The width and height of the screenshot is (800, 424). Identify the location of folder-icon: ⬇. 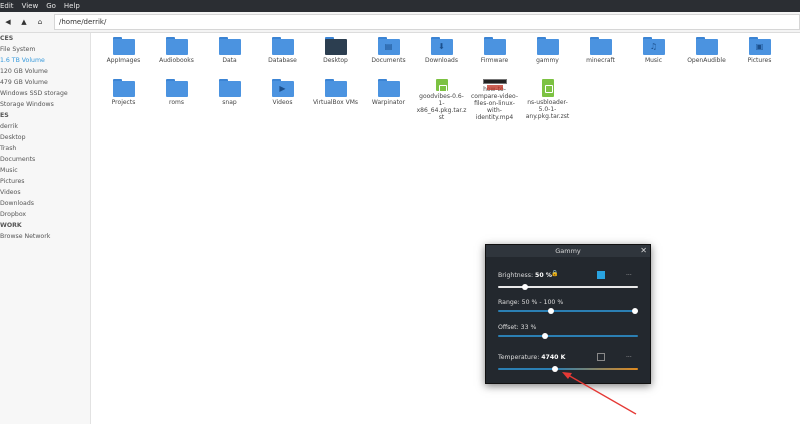
(441, 46).